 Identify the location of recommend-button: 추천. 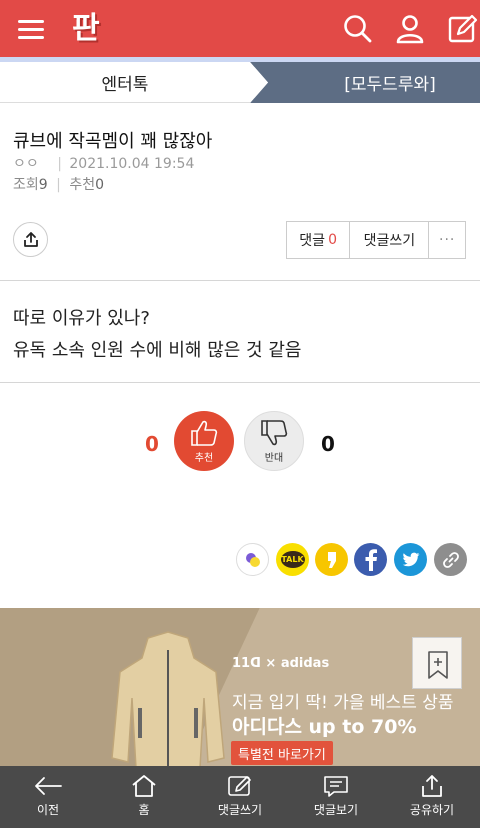
(204, 441).